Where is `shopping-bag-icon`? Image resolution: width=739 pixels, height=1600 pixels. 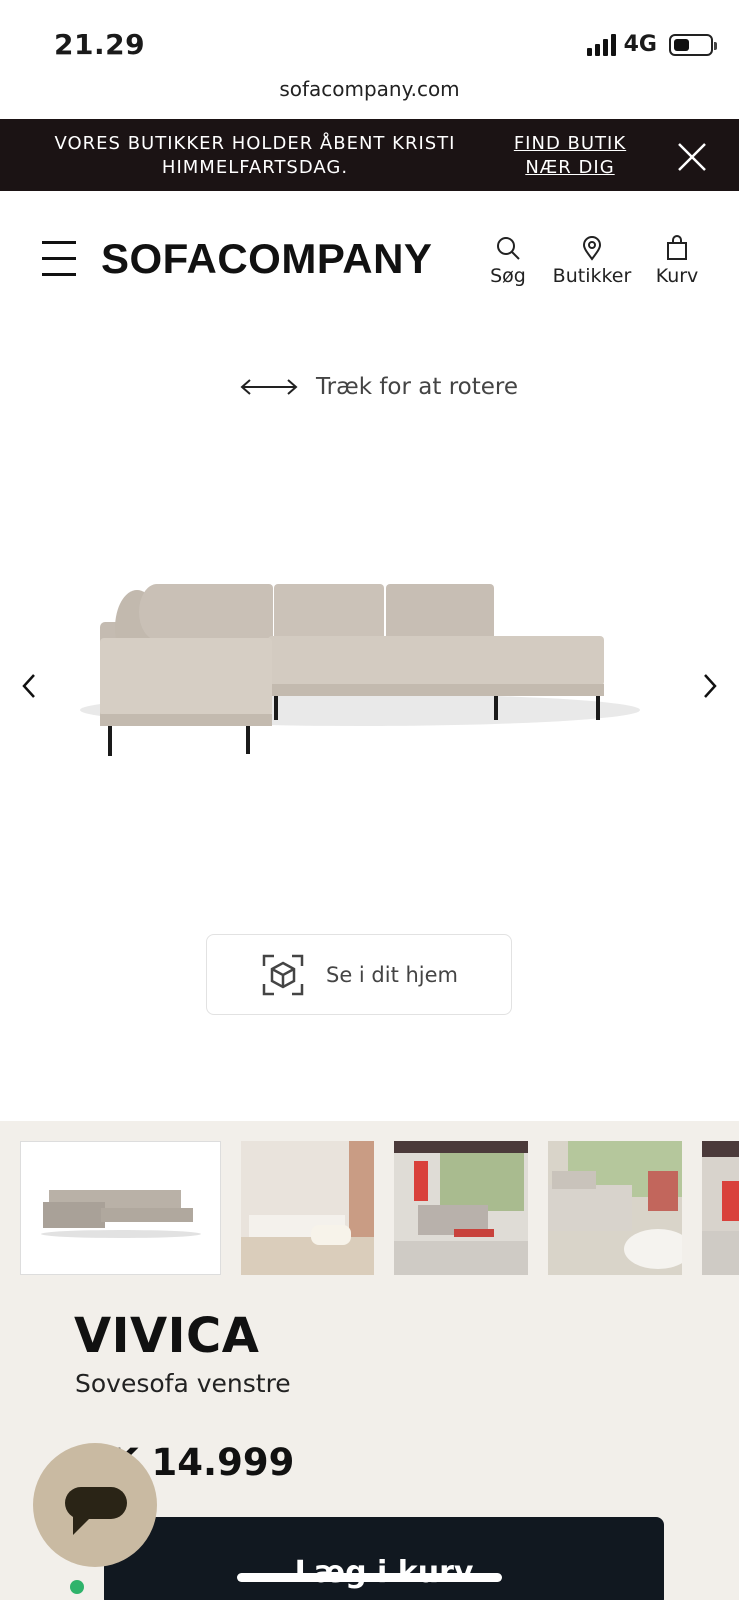
shopping-bag-icon is located at coordinates (677, 247).